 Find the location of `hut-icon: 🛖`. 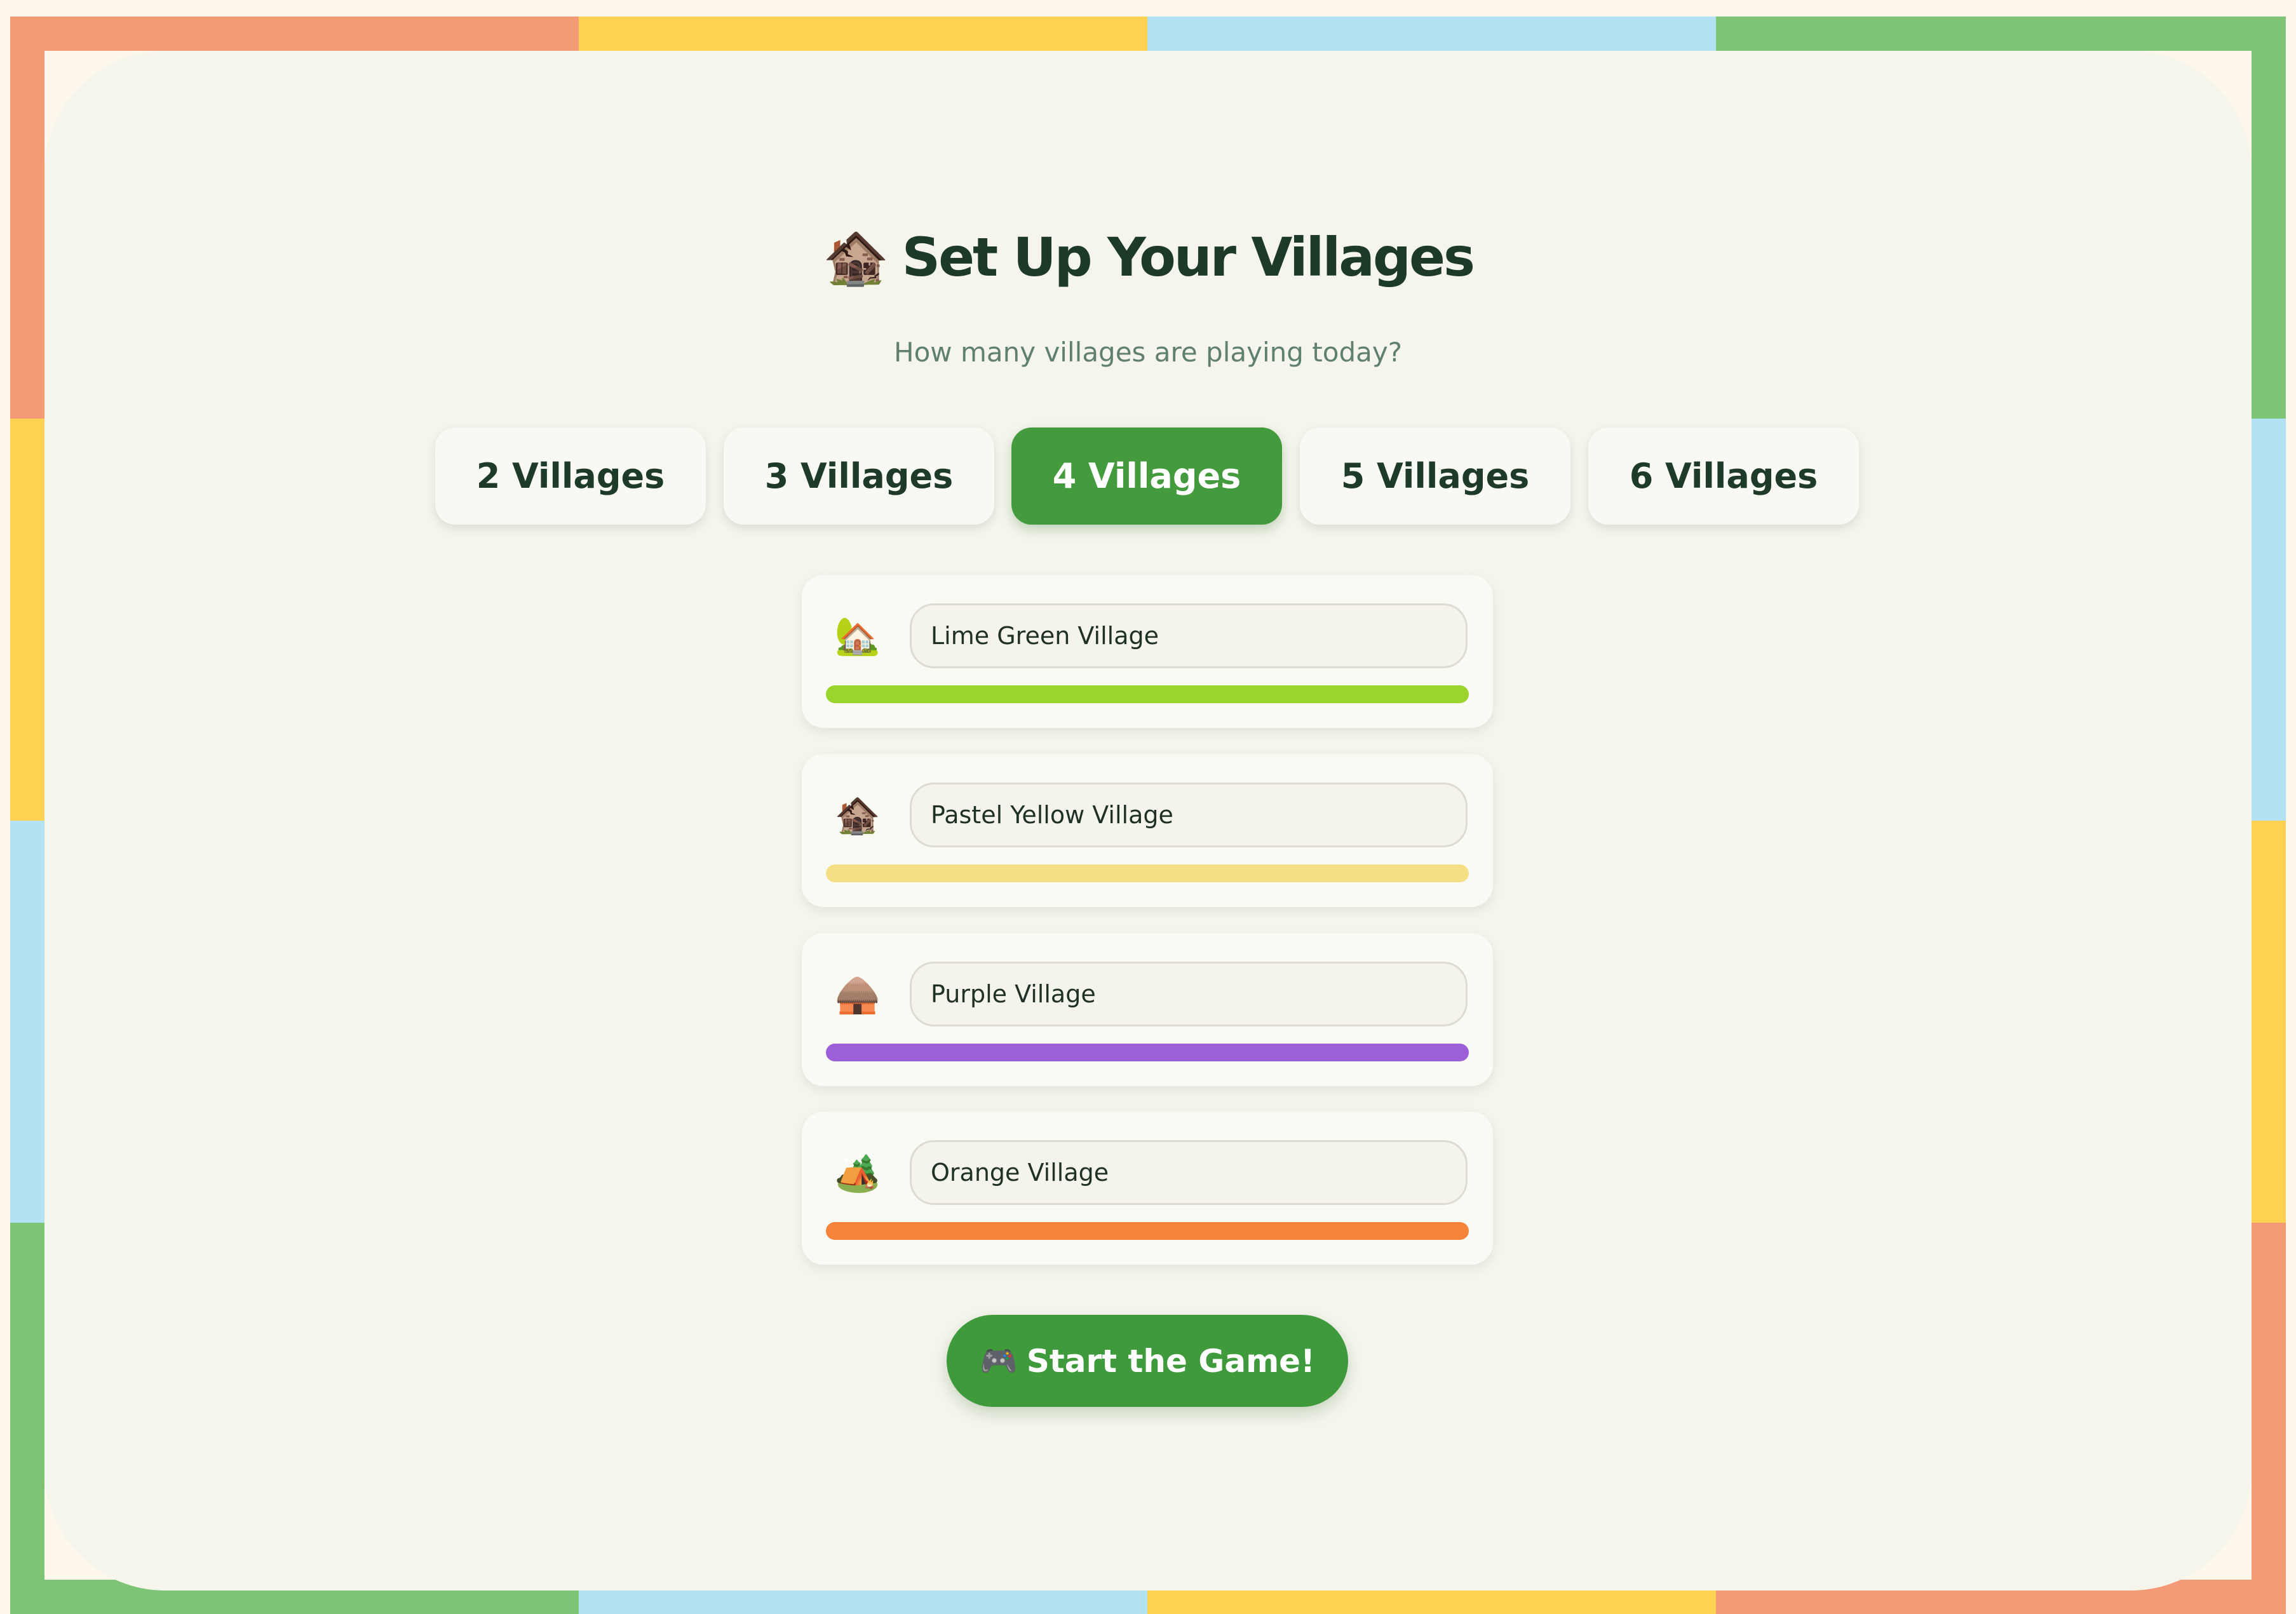

hut-icon: 🛖 is located at coordinates (857, 994).